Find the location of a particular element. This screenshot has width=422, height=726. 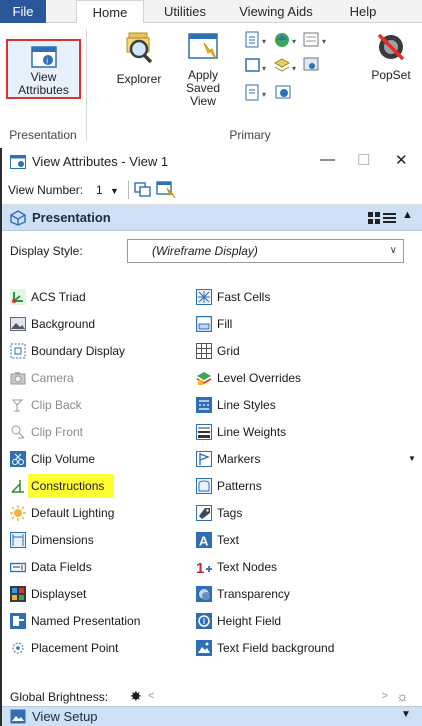

line-weights-icon is located at coordinates (204, 432).